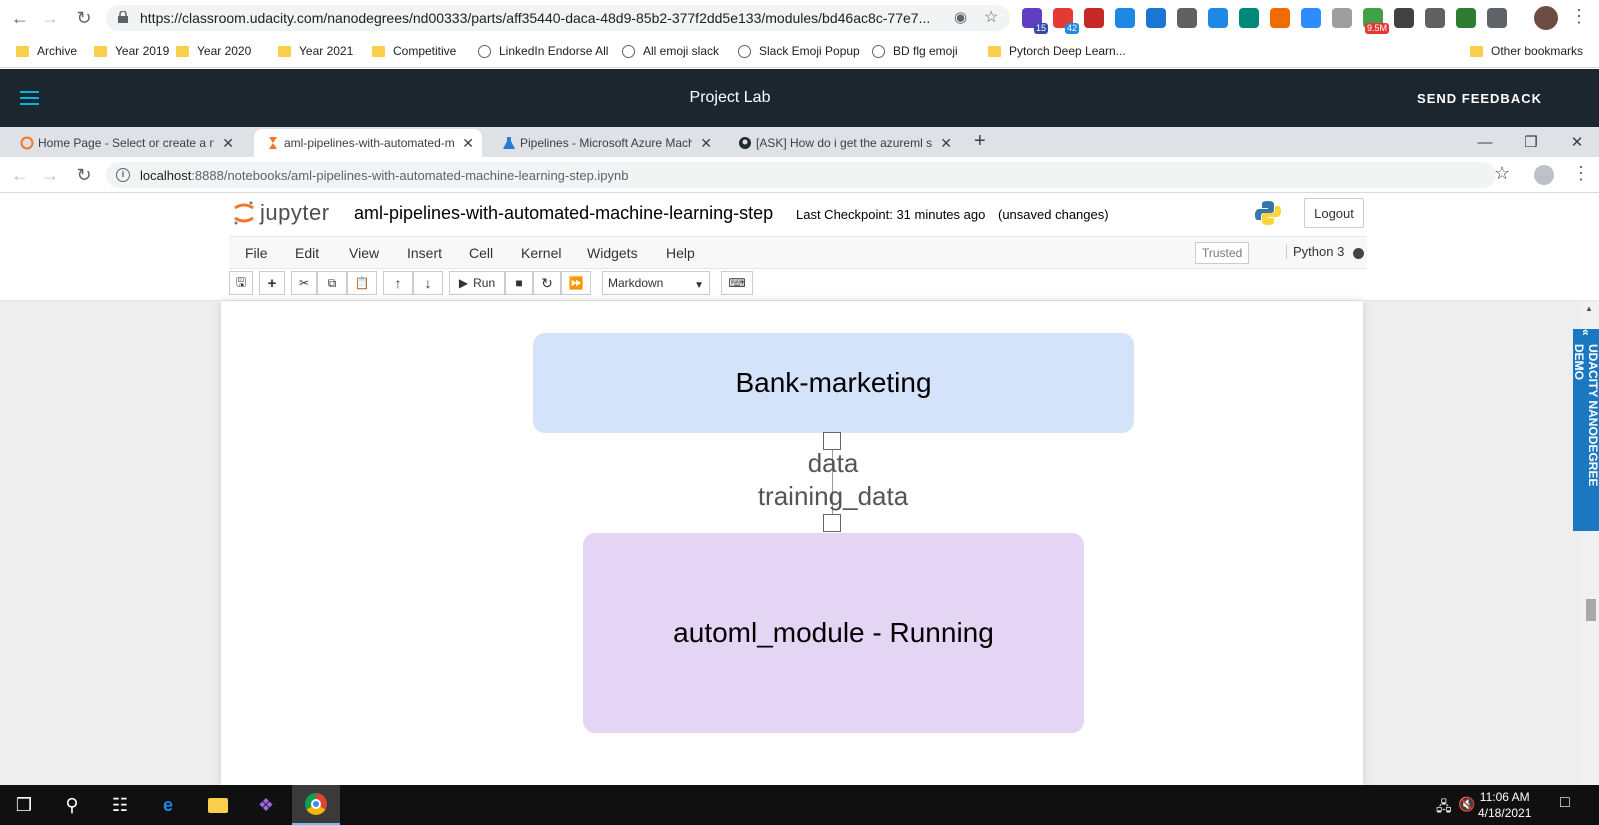 This screenshot has height=825, width=1599. I want to click on refresh-ext-icon, so click(1249, 18).